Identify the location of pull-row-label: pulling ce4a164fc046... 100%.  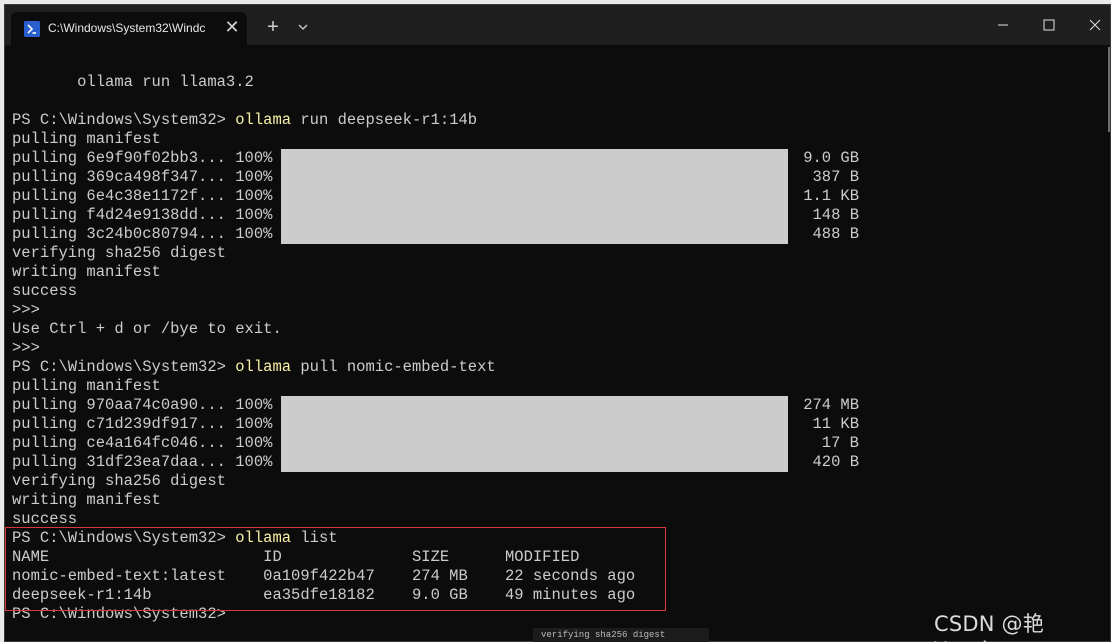
(142, 443).